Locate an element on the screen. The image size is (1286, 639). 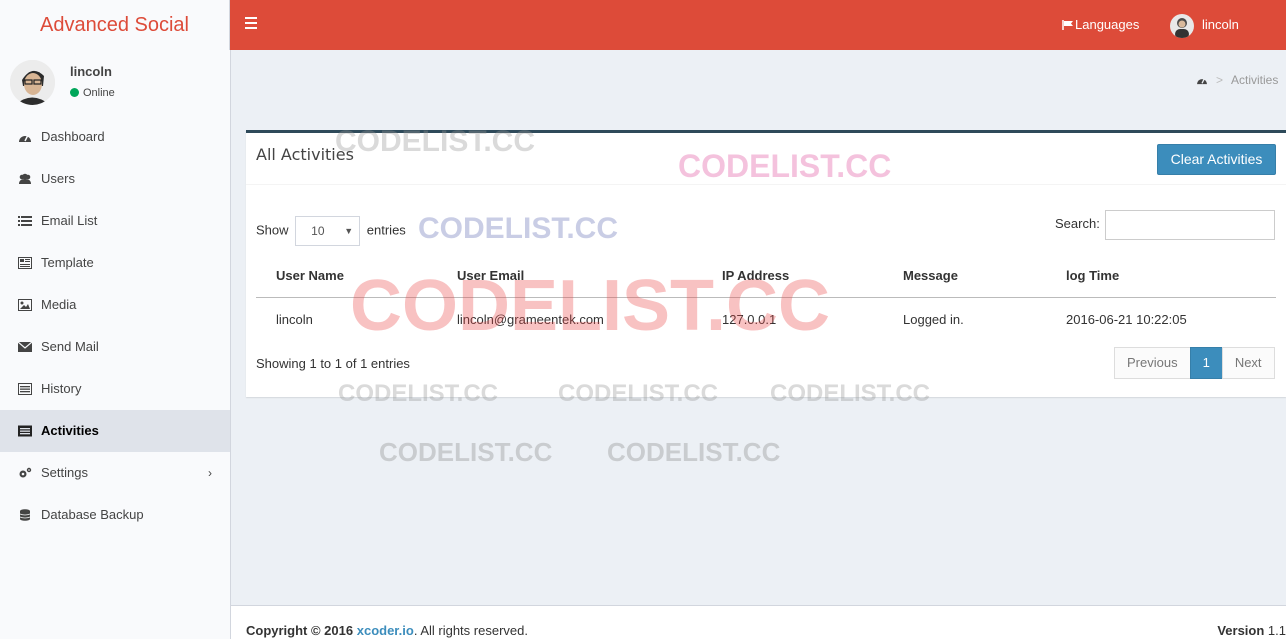
languages-label: Languages is located at coordinates (1107, 24).